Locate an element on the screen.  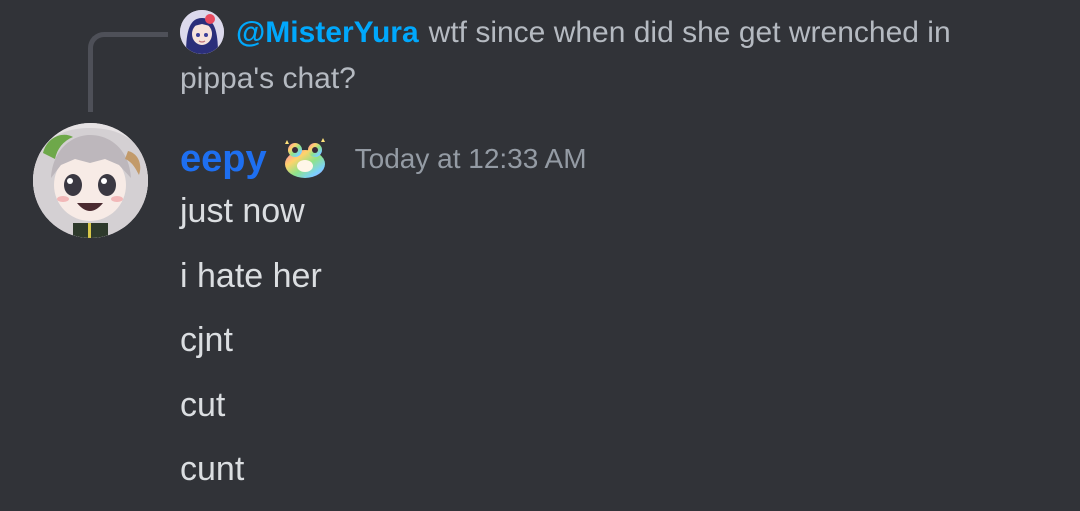
message-text: i hate her is located at coordinates (251, 275).